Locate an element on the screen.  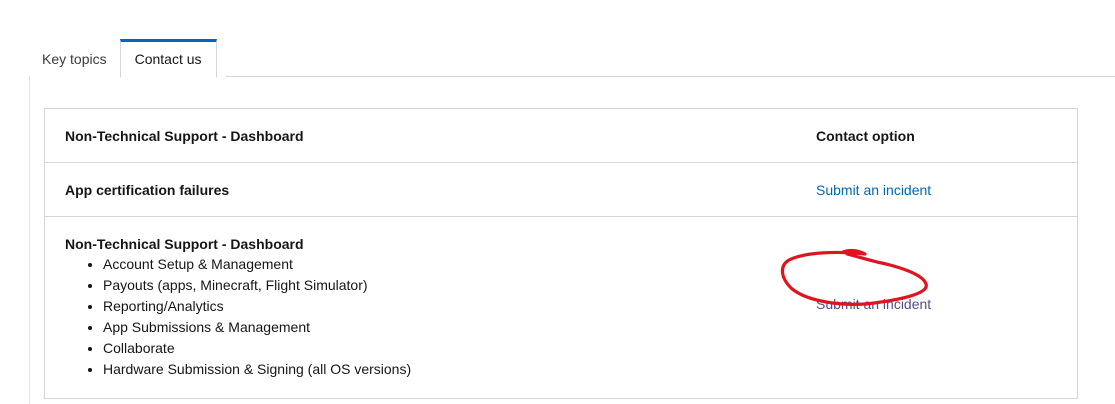
tab-contact-us: Contact us is located at coordinates (168, 58).